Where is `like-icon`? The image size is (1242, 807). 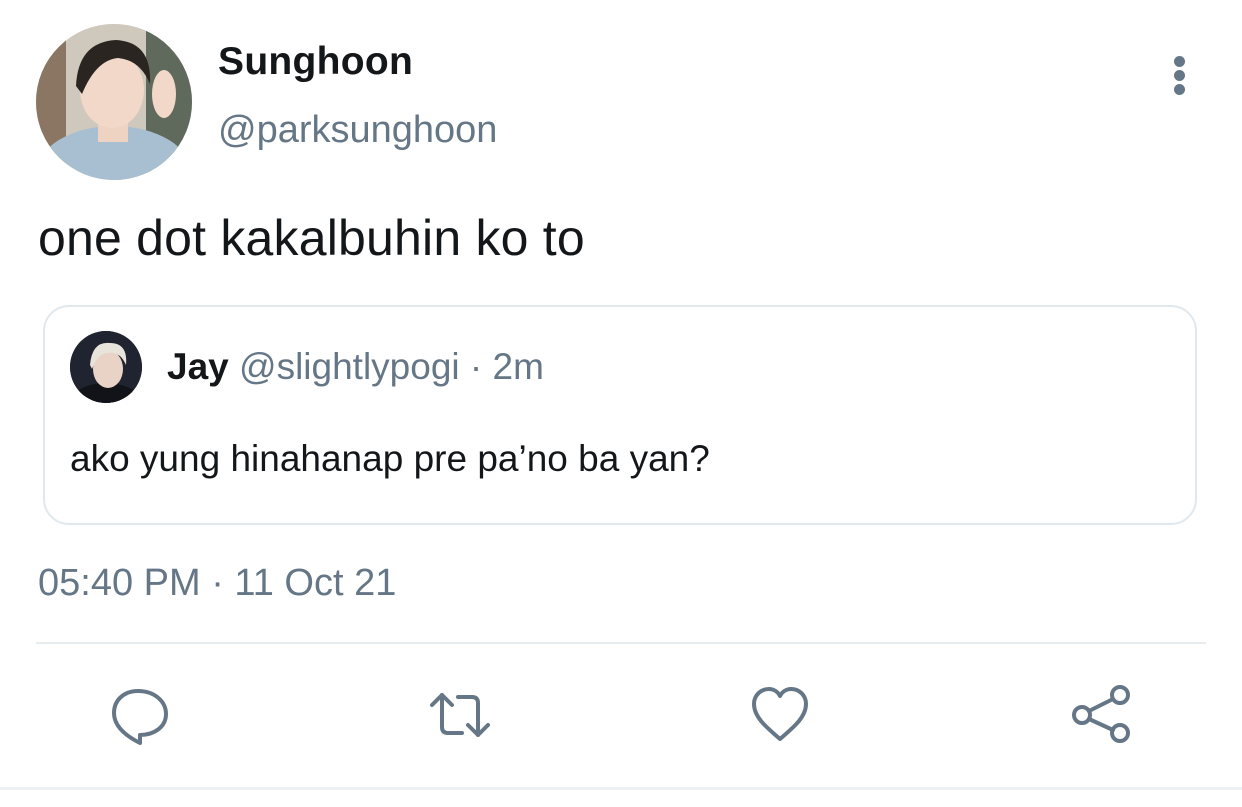
like-icon is located at coordinates (780, 715).